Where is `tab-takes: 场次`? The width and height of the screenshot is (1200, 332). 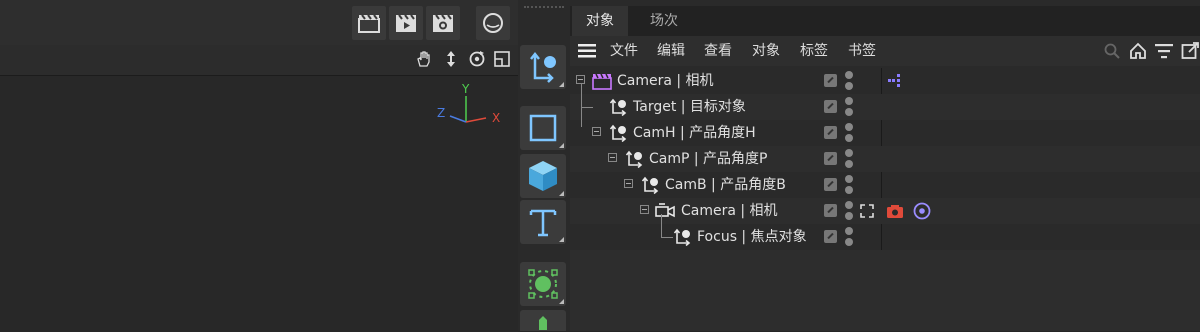
tab-takes: 场次 is located at coordinates (664, 21).